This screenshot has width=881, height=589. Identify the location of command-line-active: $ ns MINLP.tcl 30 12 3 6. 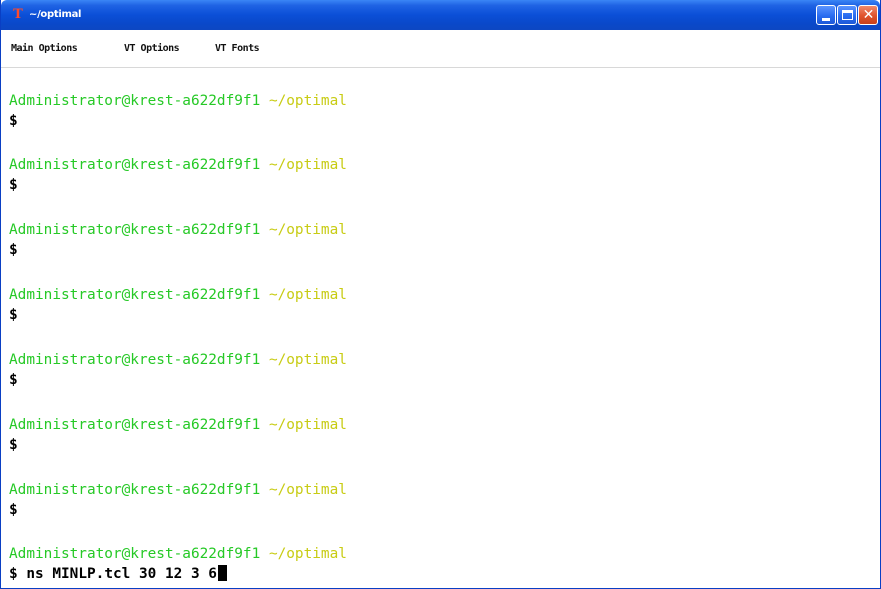
(118, 574).